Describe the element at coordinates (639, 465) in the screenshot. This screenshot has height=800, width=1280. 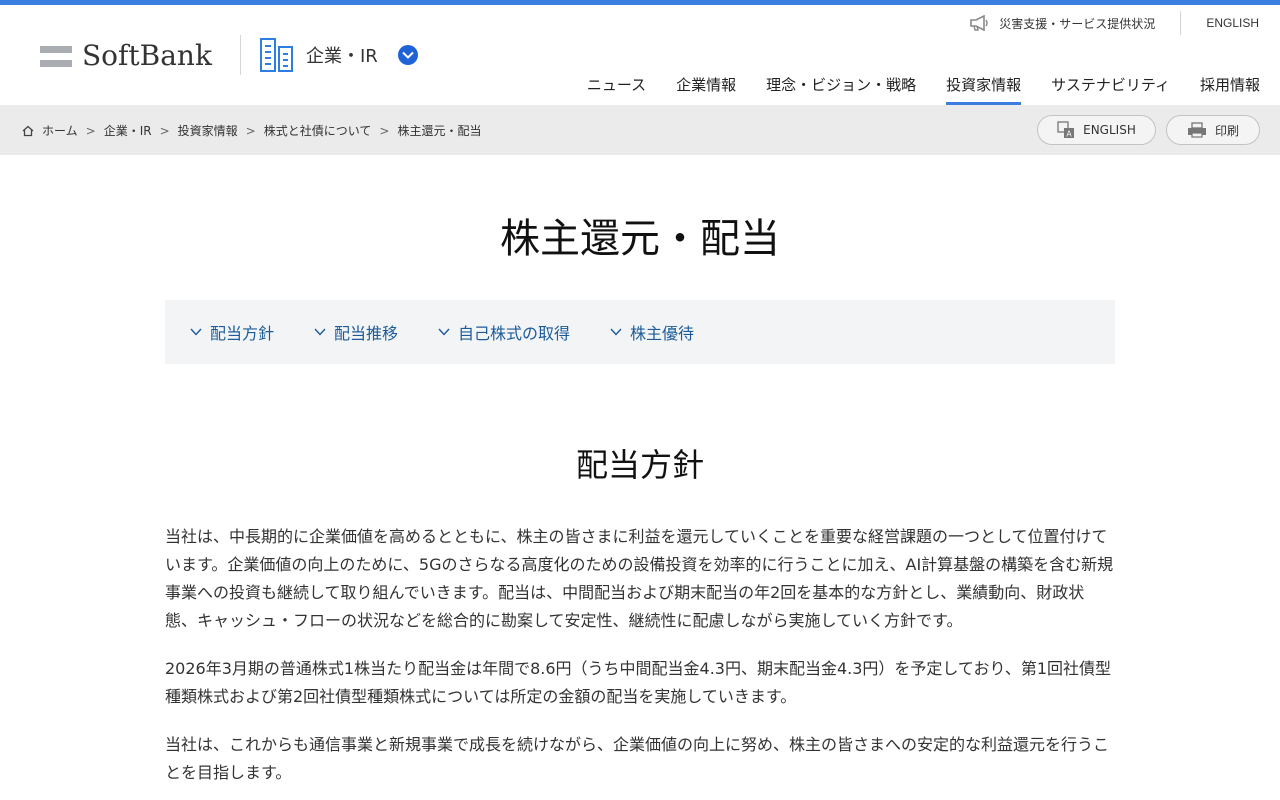
I see `section-title: 配当方針` at that location.